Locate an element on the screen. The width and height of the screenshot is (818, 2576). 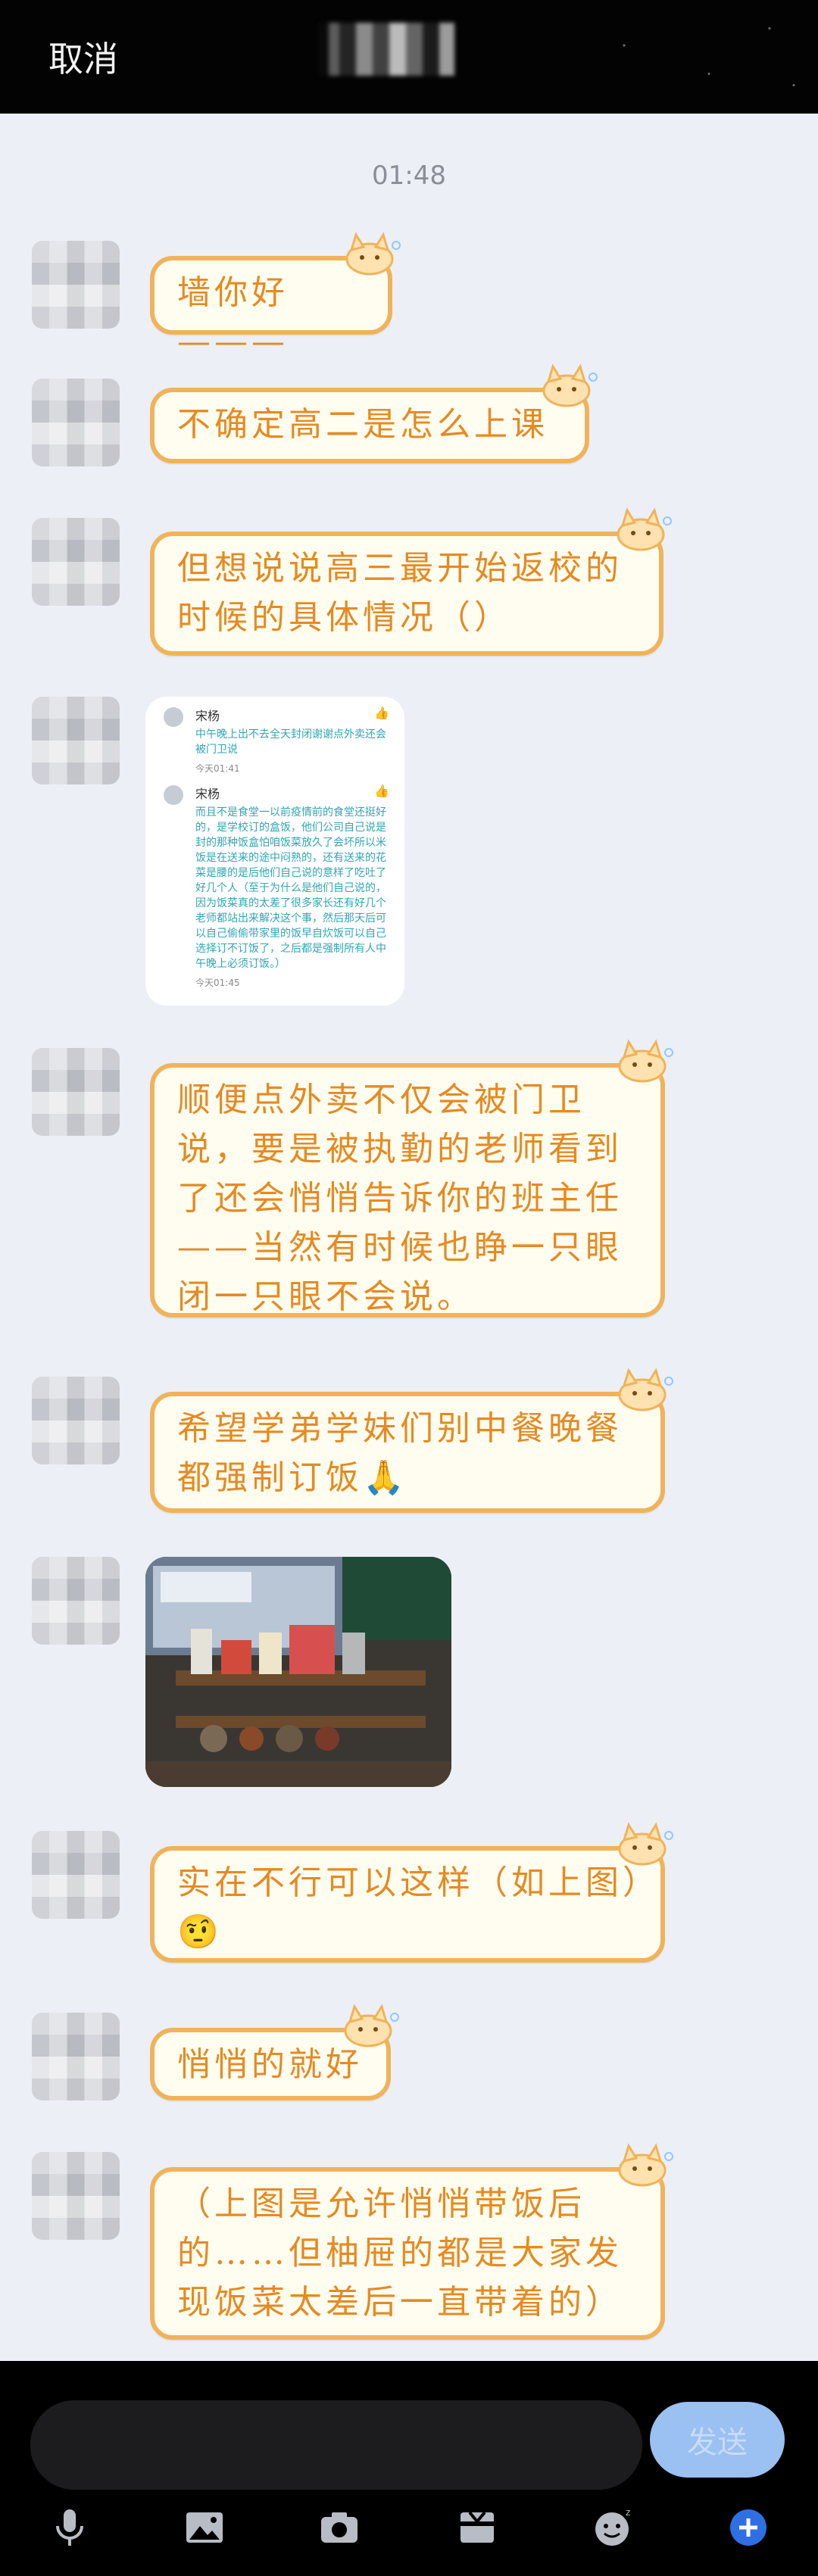
photo-image is located at coordinates (298, 1672).